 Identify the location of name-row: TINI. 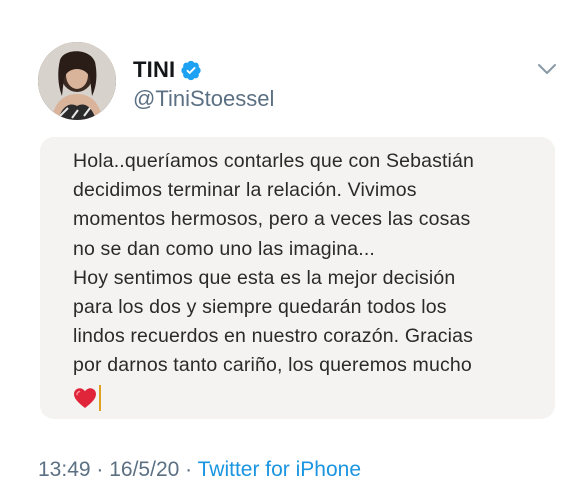
(167, 70).